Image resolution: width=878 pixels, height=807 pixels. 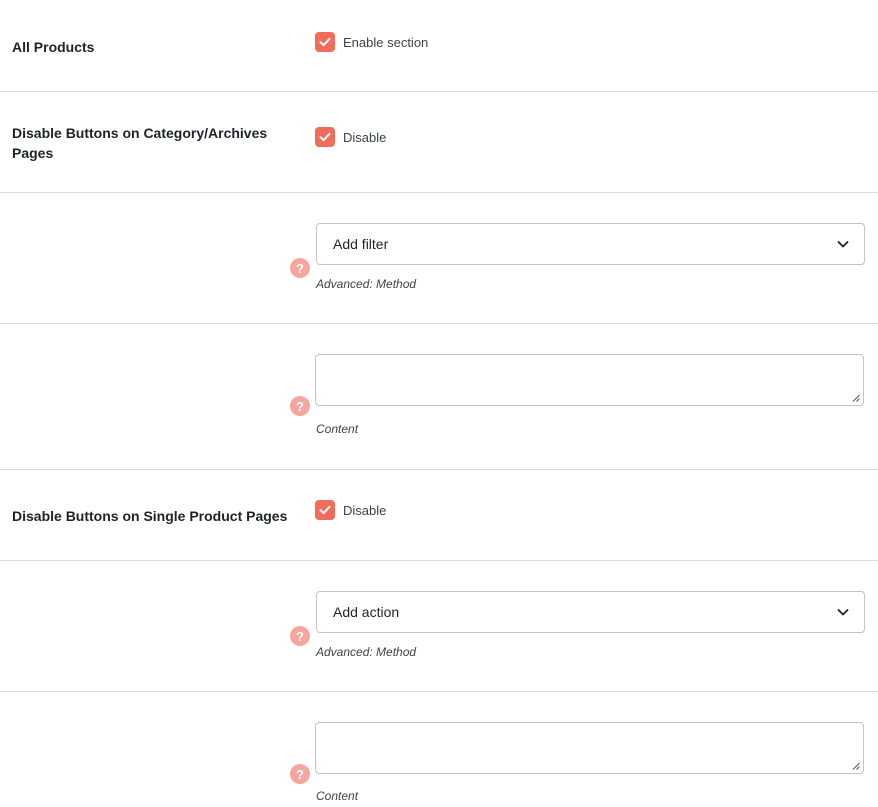 I want to click on single-method-description: Advanced: Method, so click(x=366, y=652).